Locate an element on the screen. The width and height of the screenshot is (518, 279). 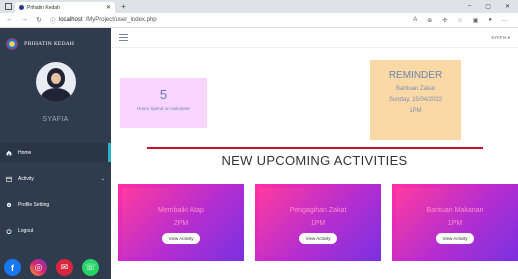
activity-card: Bantuan Makanan 1PM View Activity is located at coordinates (455, 222).